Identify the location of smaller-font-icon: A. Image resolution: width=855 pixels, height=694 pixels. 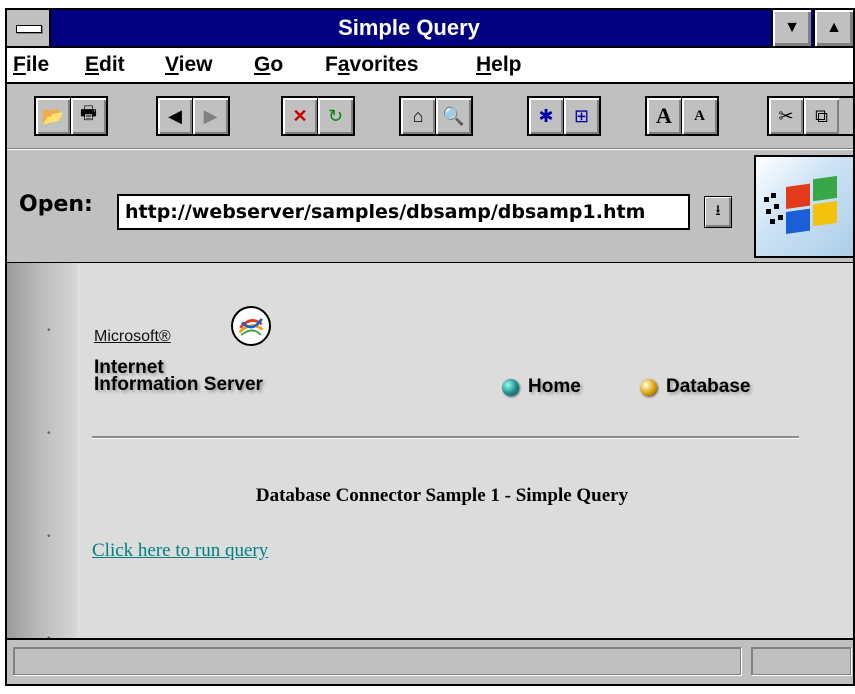
(699, 115).